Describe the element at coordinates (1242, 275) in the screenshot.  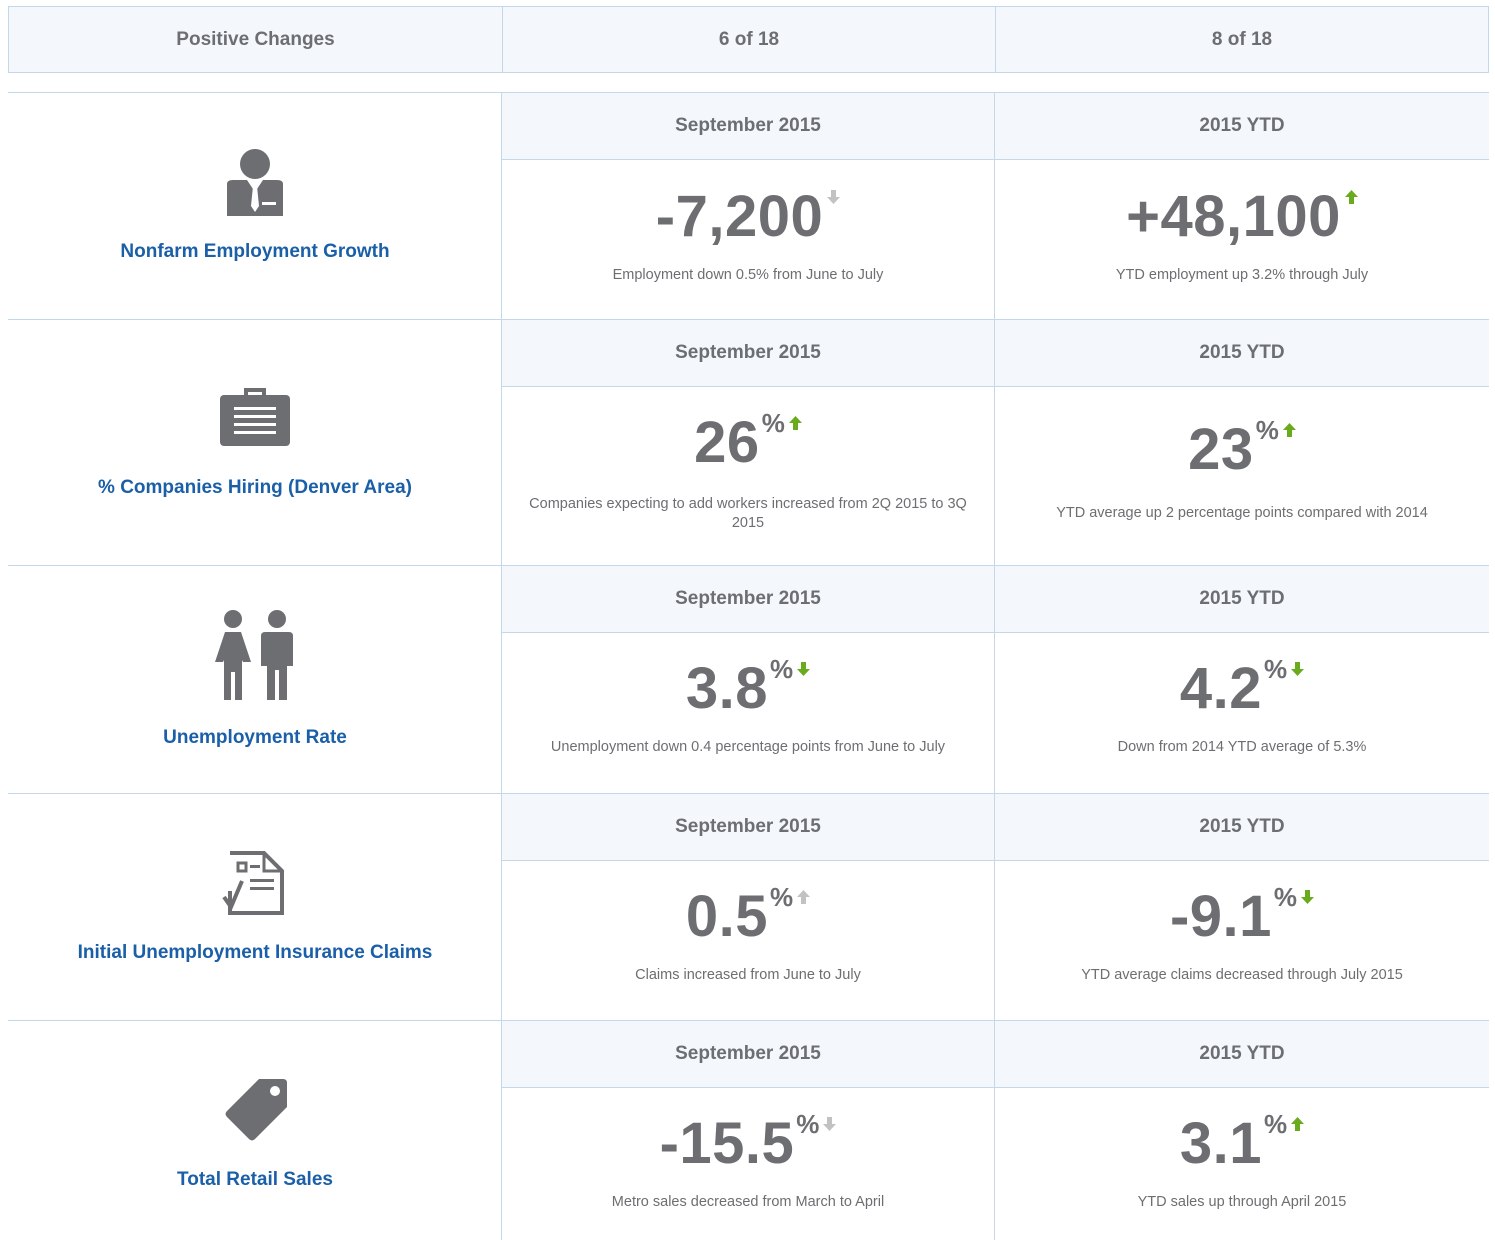
I see `indicator-description: YTD employment up 3.2% through July` at that location.